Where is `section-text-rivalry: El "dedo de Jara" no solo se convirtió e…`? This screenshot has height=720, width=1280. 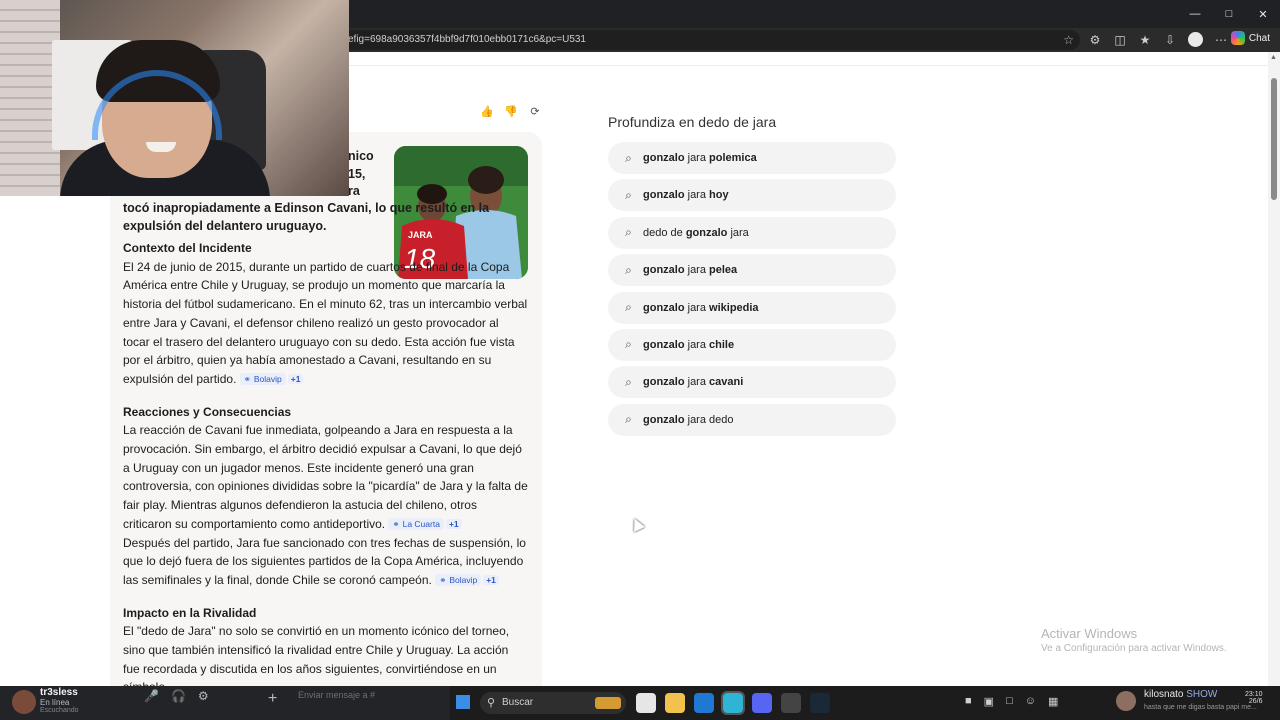 section-text-rivalry: El "dedo de Jara" no solo se convirtió e… is located at coordinates (316, 655).